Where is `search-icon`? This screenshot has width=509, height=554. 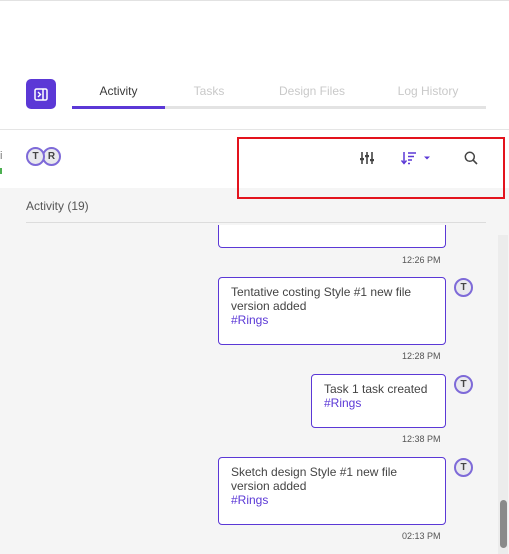 search-icon is located at coordinates (471, 158).